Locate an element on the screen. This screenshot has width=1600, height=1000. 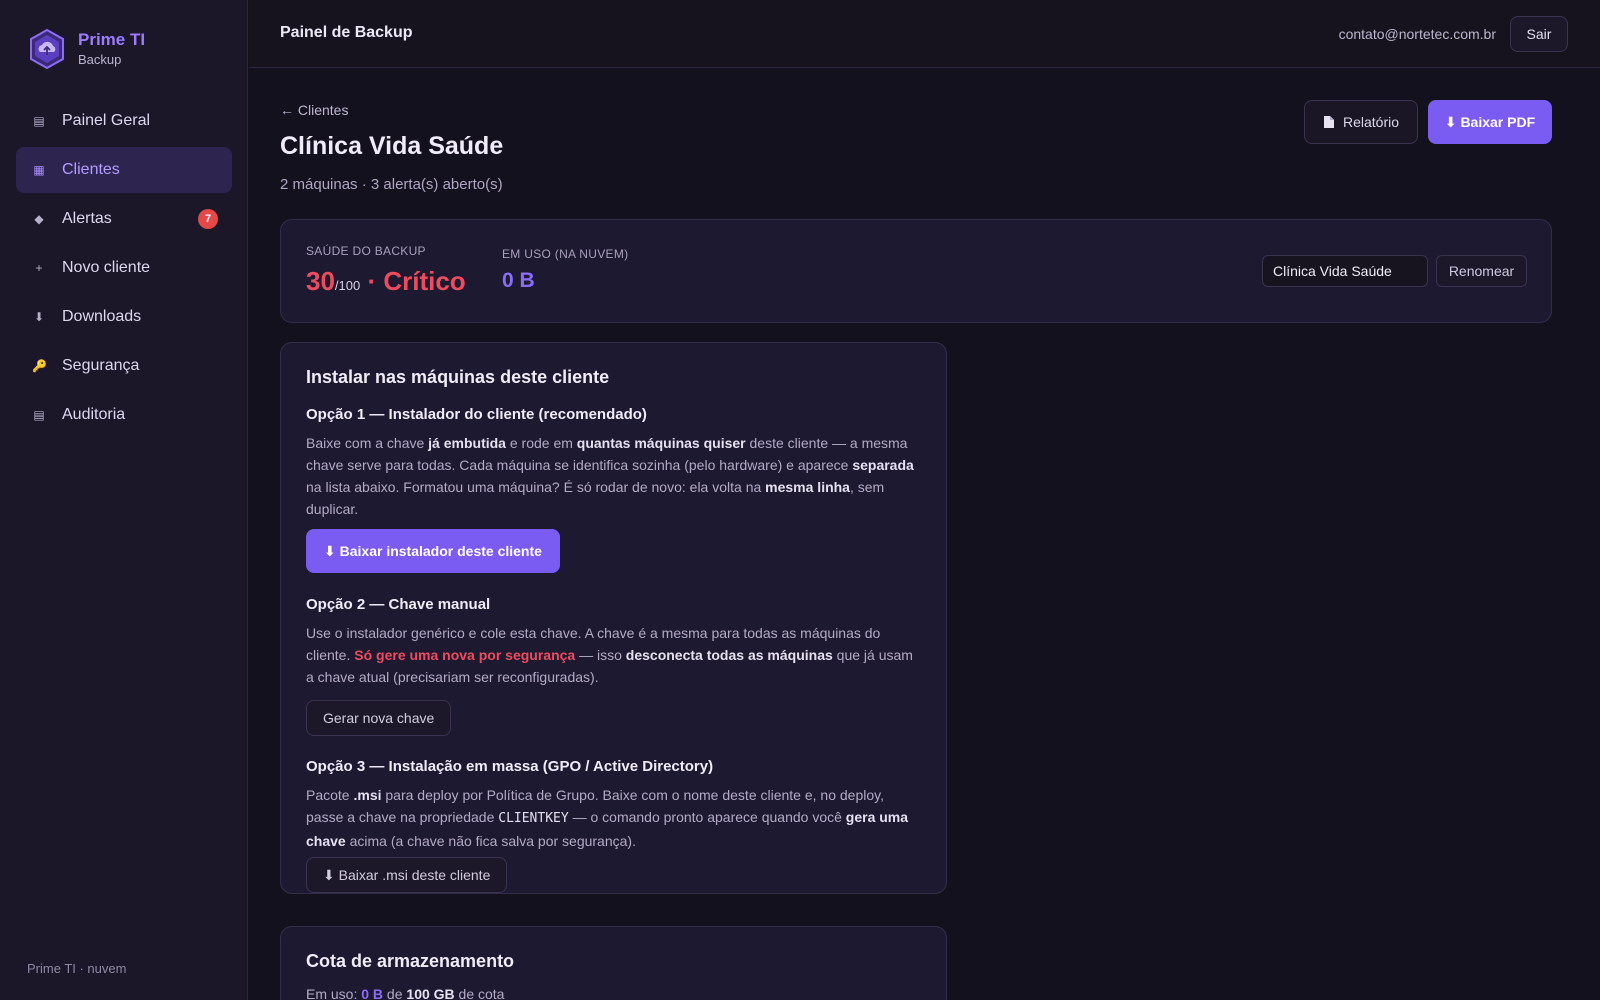
logout-button: Sair is located at coordinates (1539, 34).